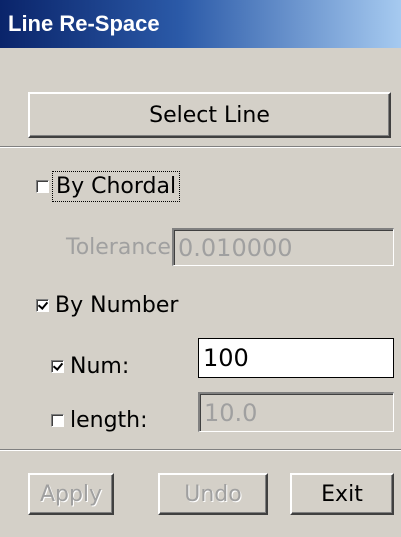  Describe the element at coordinates (200, 24) in the screenshot. I see `window-title: Line Re-Space` at that location.